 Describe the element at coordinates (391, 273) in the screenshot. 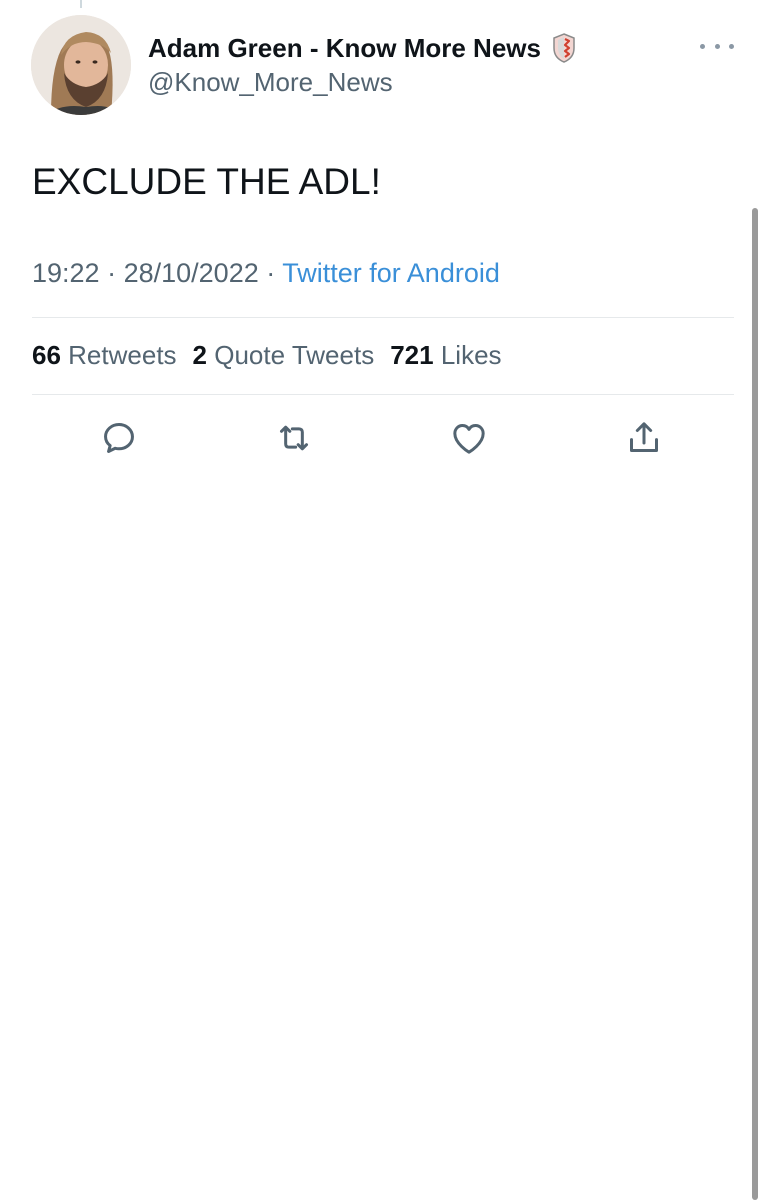

I see `tweet-source-link: Twitter for Android` at that location.